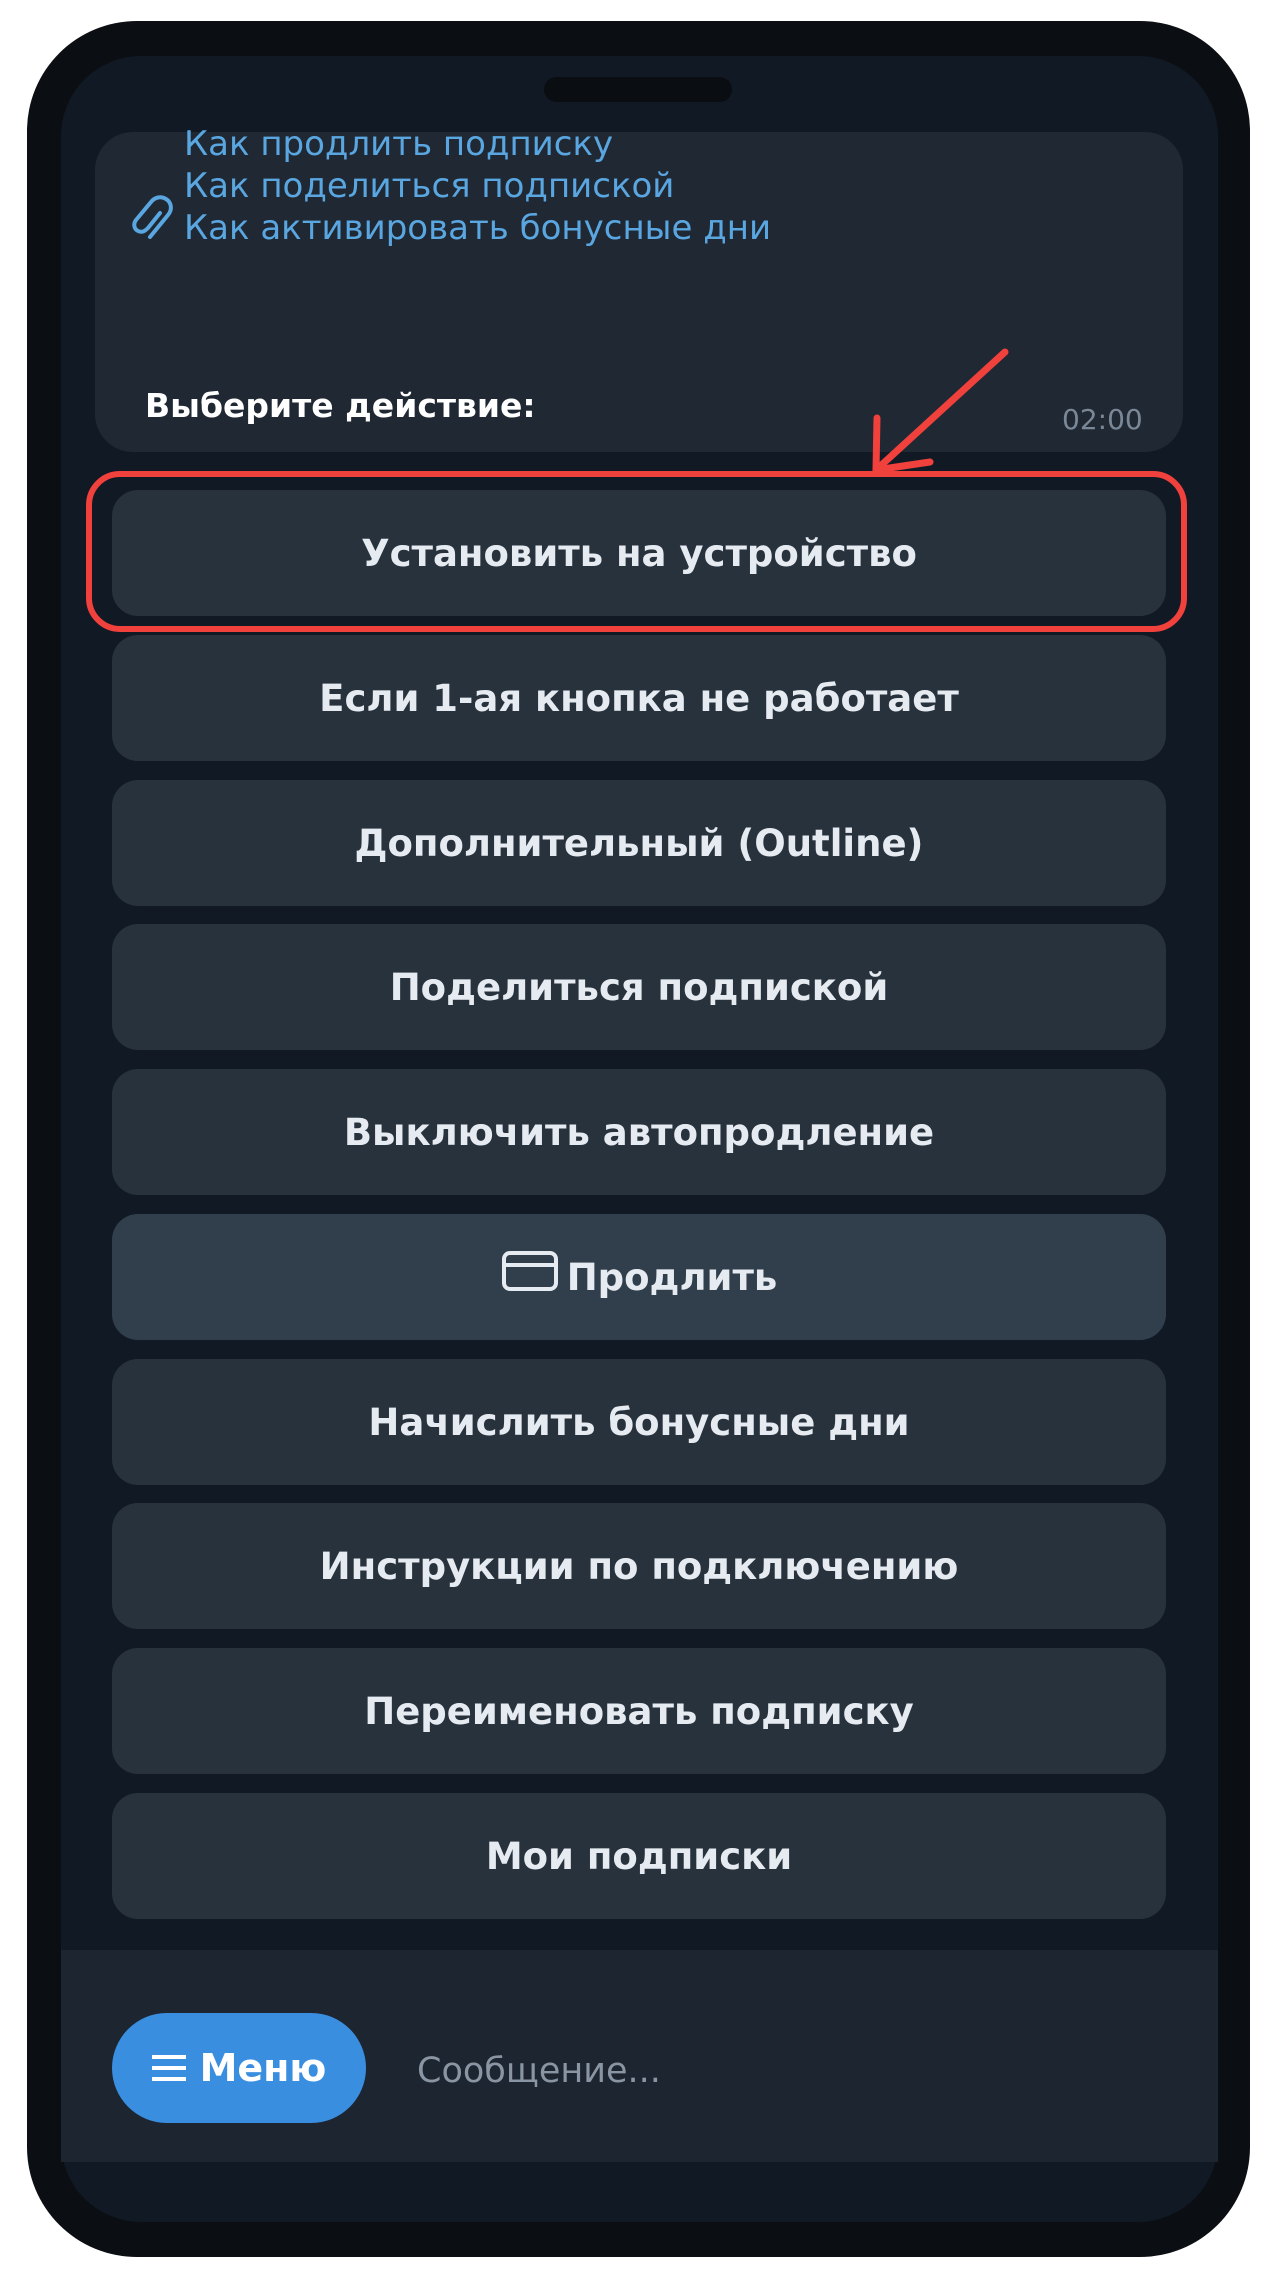  I want to click on paperclip-icon, so click(152, 217).